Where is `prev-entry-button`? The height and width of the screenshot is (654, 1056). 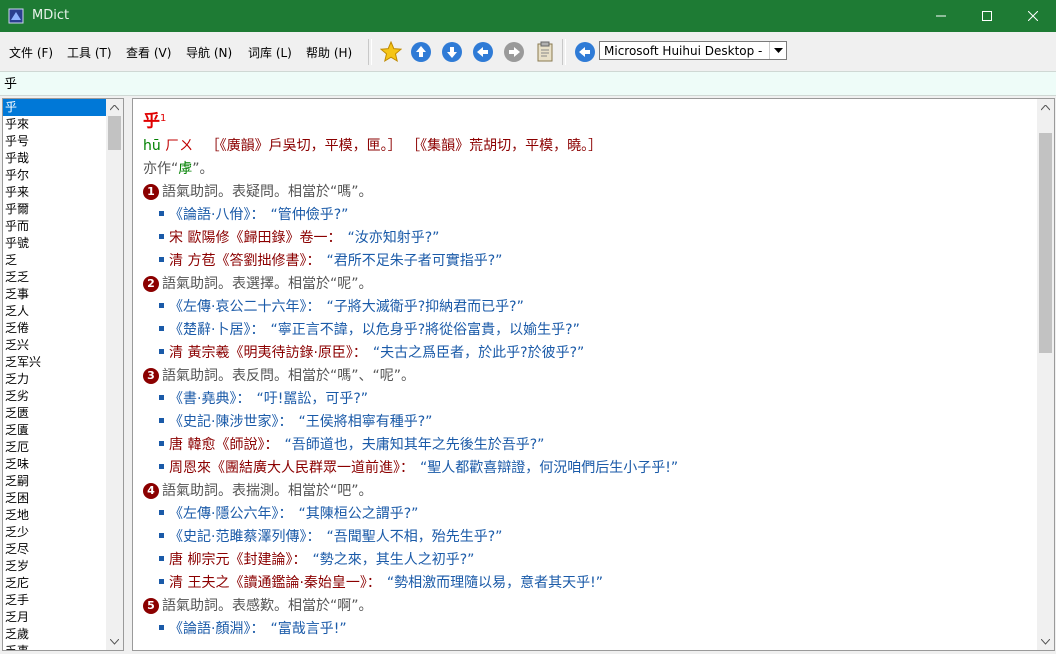 prev-entry-button is located at coordinates (421, 52).